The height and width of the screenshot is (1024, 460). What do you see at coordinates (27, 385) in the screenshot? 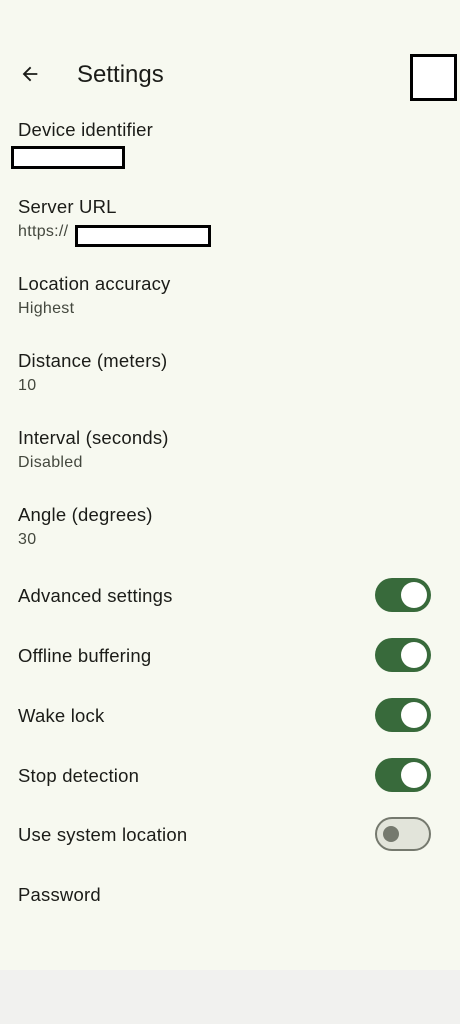
I see `pref-summary: 10` at bounding box center [27, 385].